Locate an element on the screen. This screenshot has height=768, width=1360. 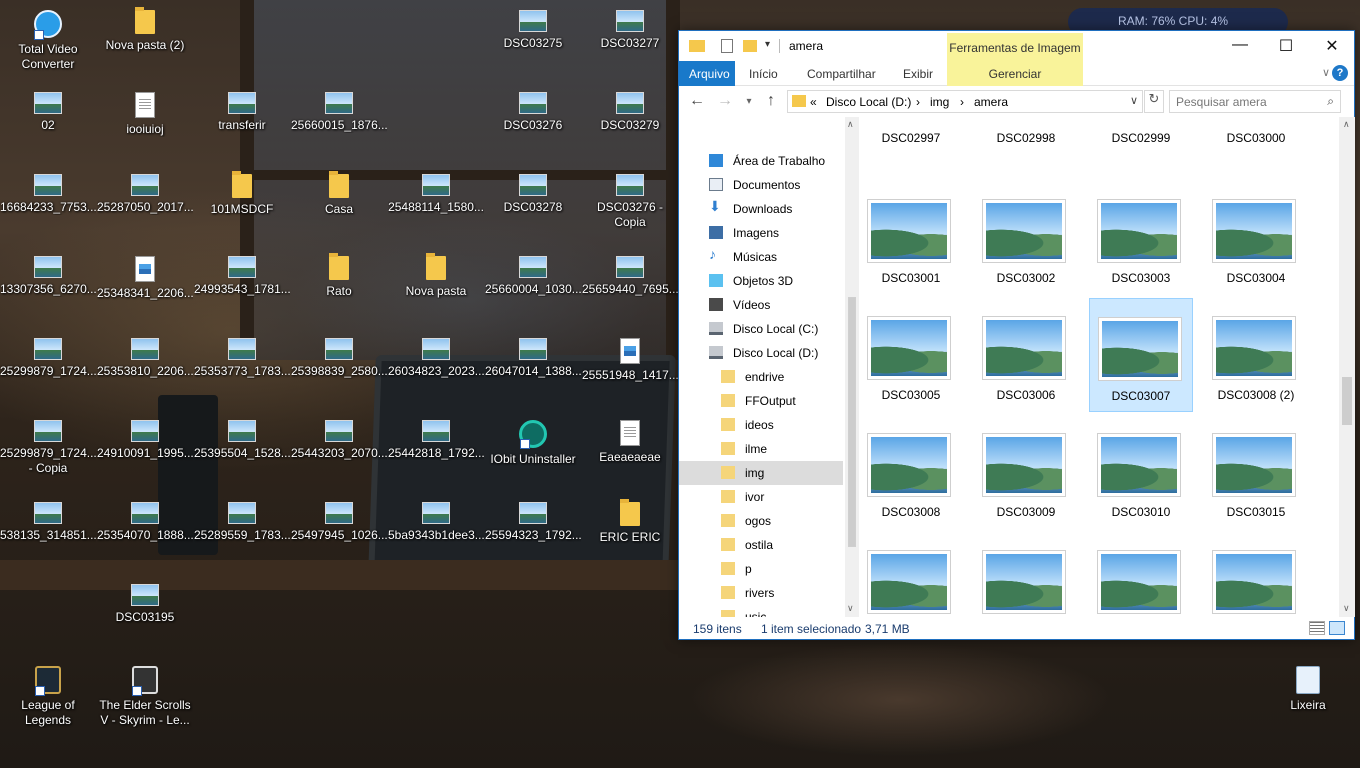
desktop-icon-dsc03279: DSC03279 is located at coordinates (630, 121).